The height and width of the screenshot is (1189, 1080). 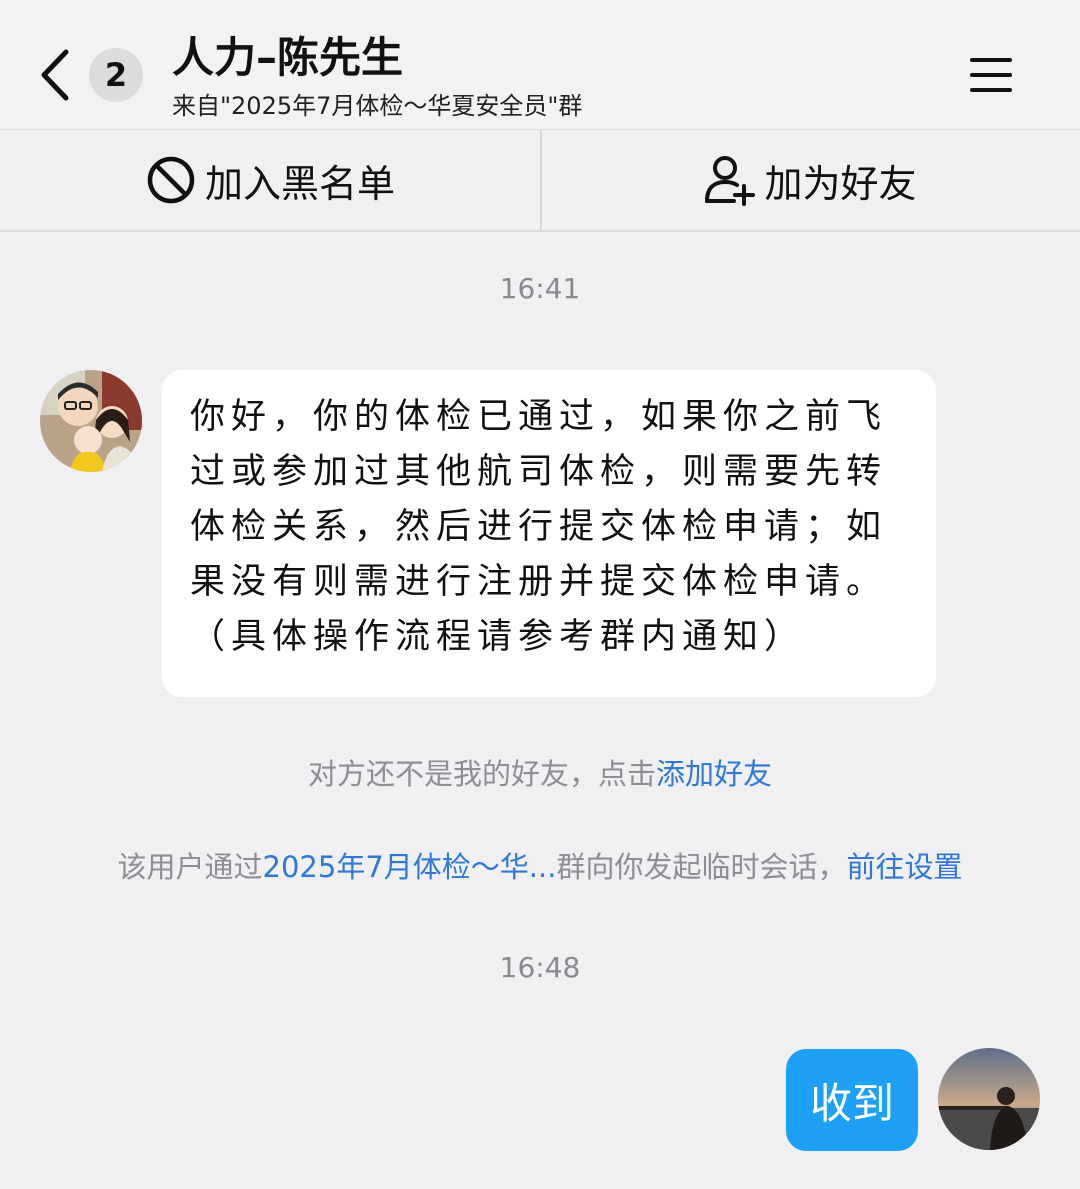 I want to click on chat-subtitle: 来自"2025年7月体检～华夏安全员"群, so click(x=377, y=106).